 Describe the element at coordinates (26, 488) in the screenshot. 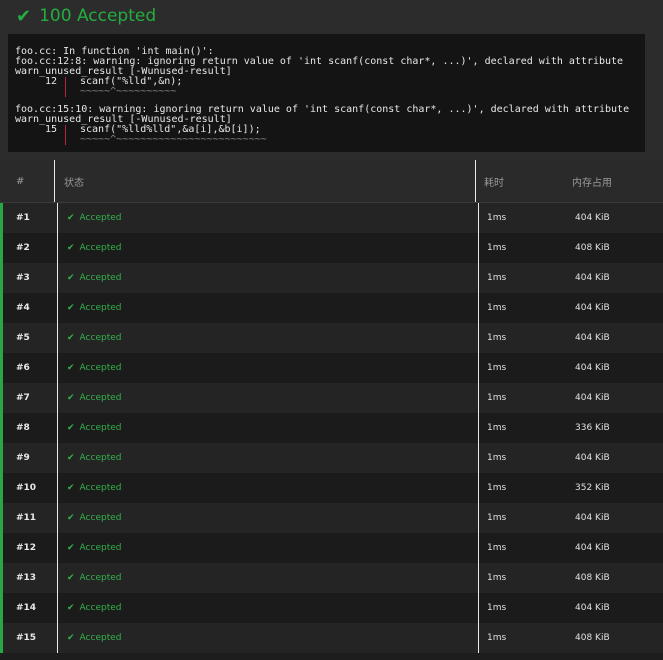

I see `row-num: #10` at that location.